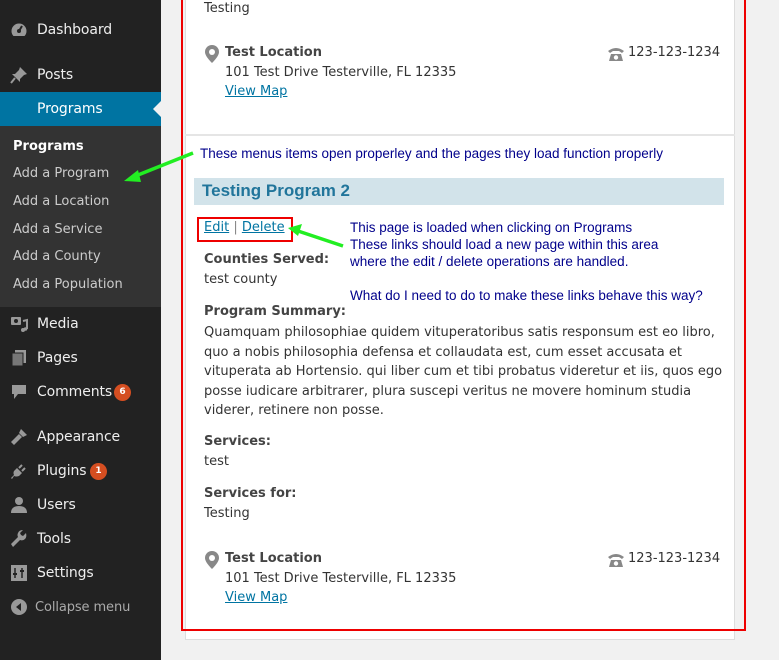 This screenshot has width=779, height=660. I want to click on sidebar-item-users: Users, so click(80, 505).